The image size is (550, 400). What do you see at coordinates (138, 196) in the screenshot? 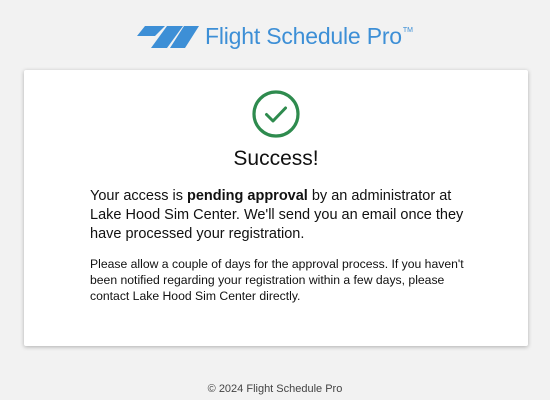
I see `approval-message-prefix: Your access is` at bounding box center [138, 196].